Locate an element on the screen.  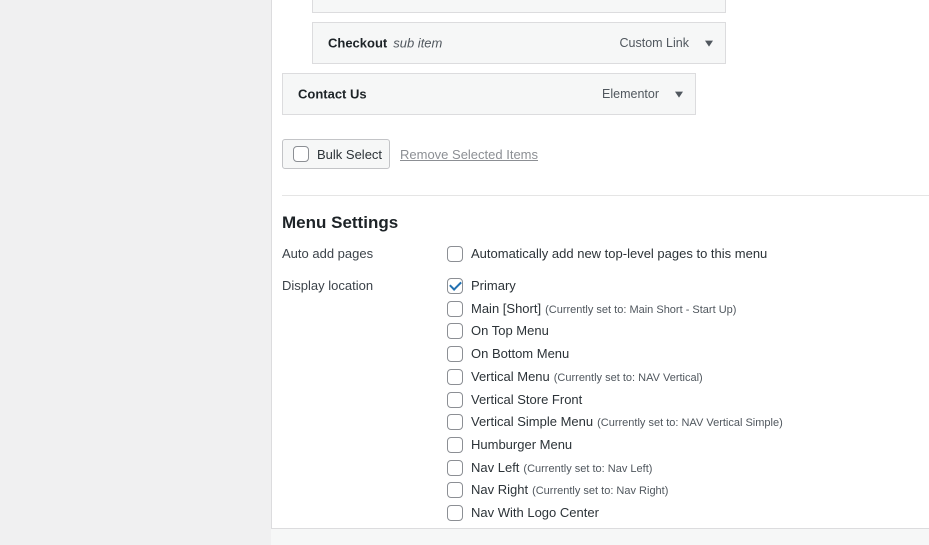
auto-add-pages-label: Auto add pages is located at coordinates (328, 253).